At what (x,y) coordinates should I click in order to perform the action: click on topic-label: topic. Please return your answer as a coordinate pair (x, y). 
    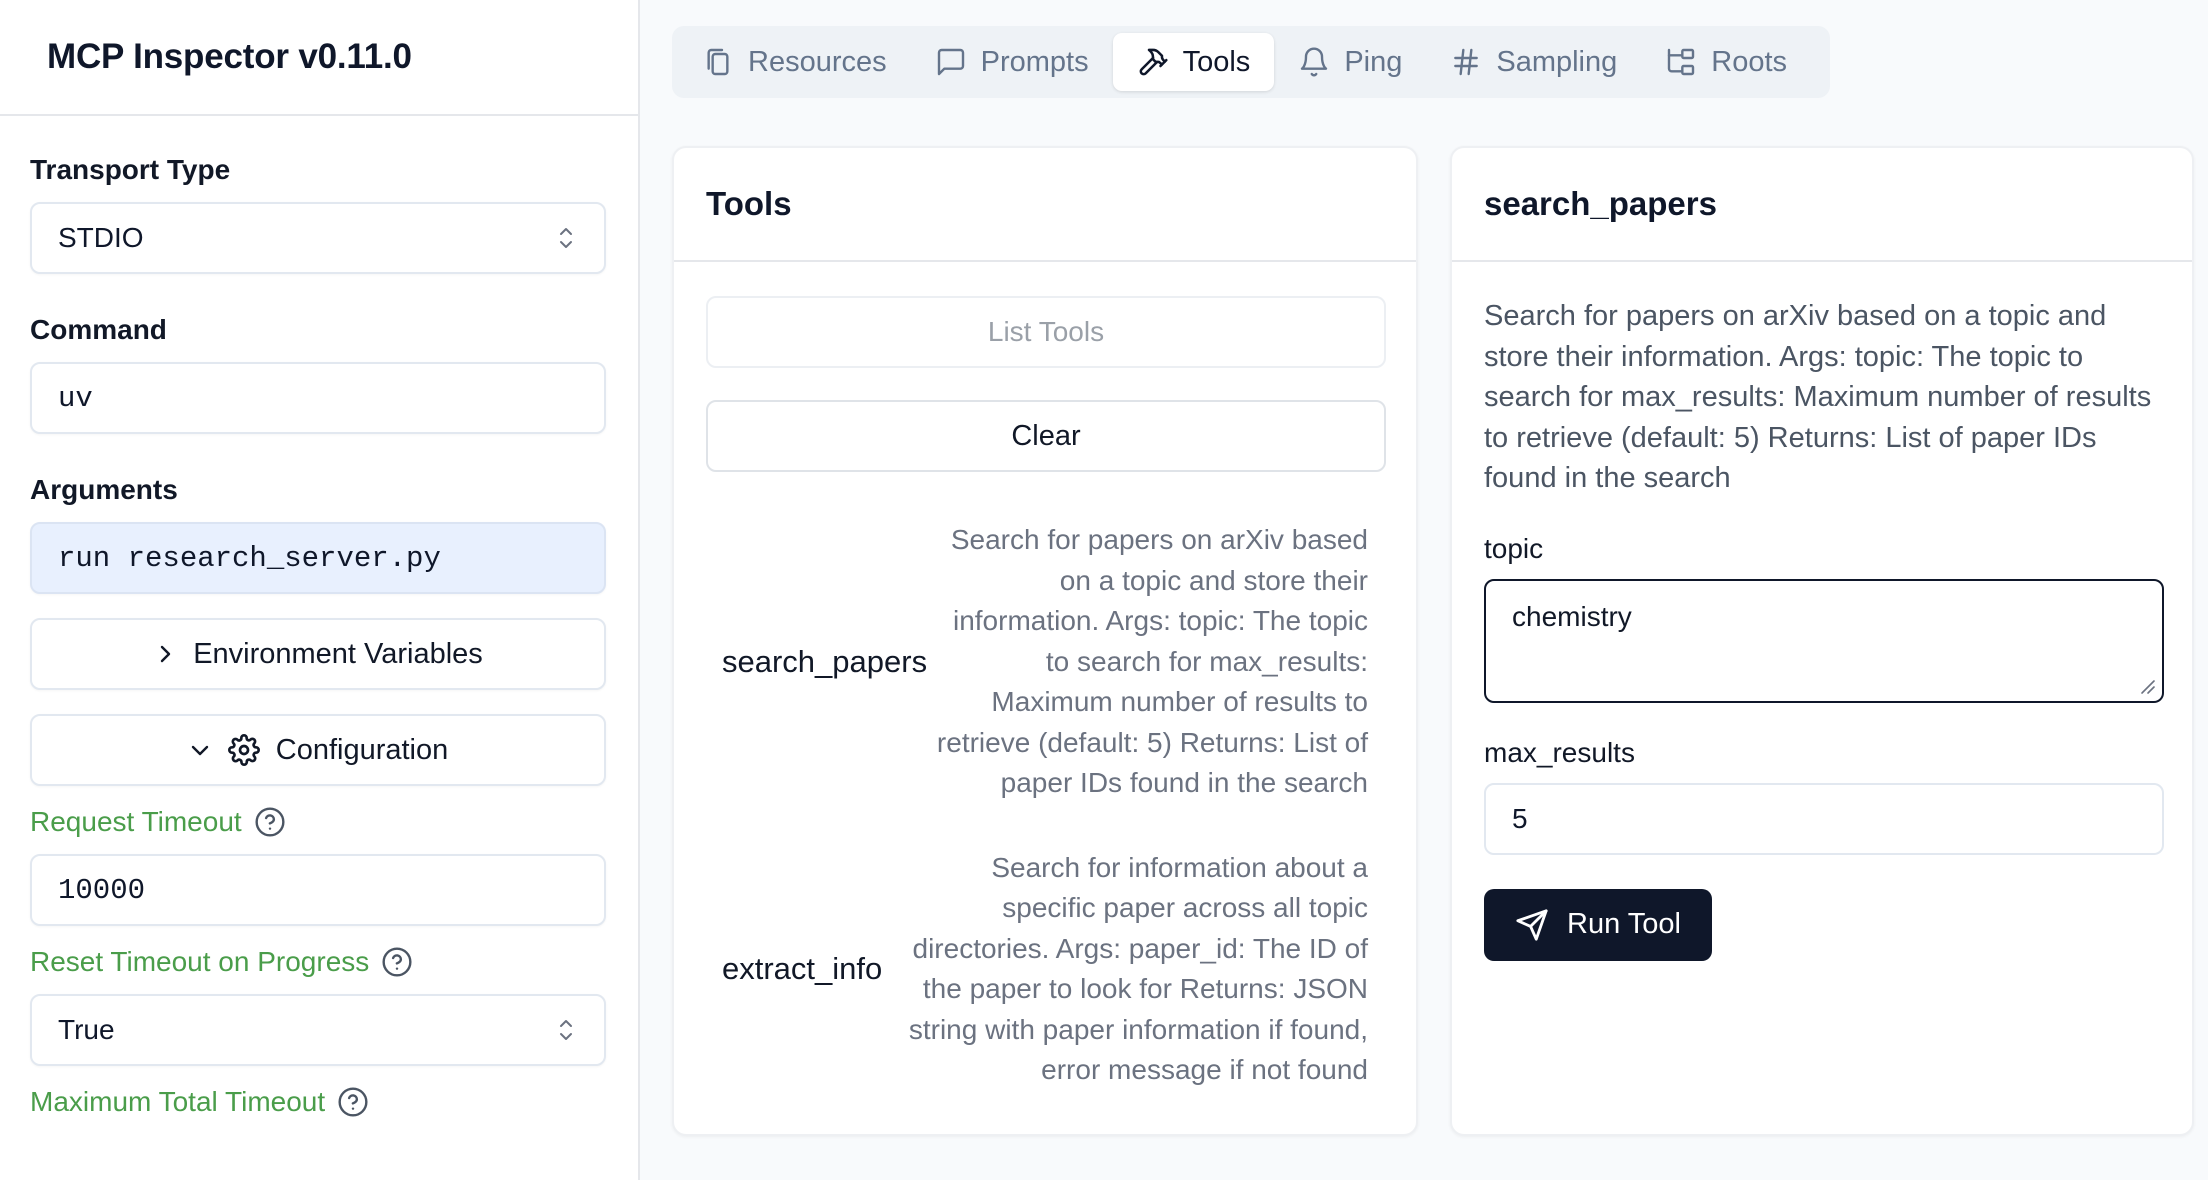
    Looking at the image, I should click on (1514, 548).